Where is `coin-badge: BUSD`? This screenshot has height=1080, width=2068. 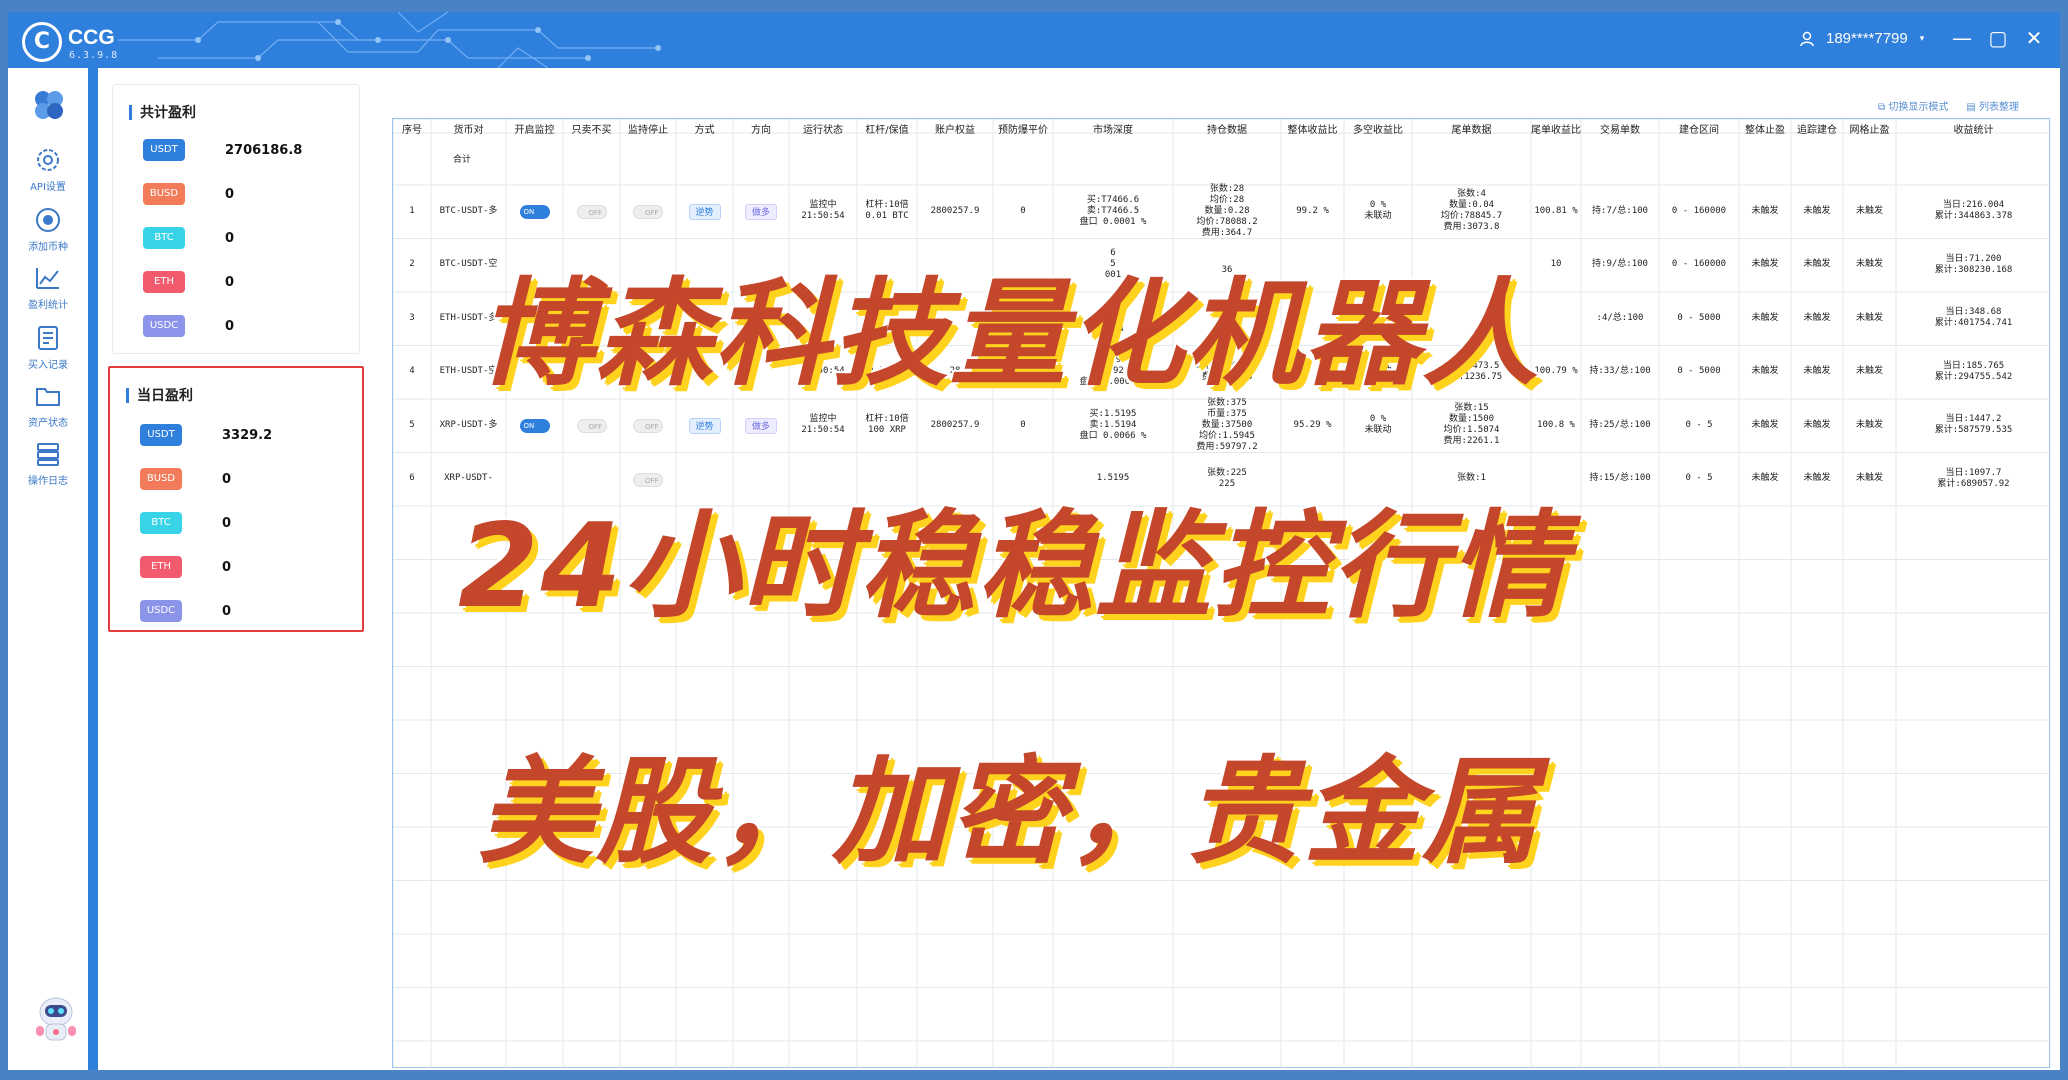 coin-badge: BUSD is located at coordinates (164, 194).